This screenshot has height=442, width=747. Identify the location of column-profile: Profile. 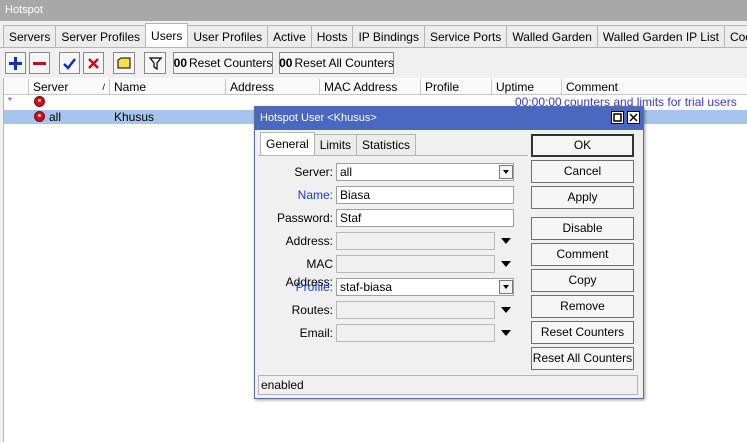
(456, 87).